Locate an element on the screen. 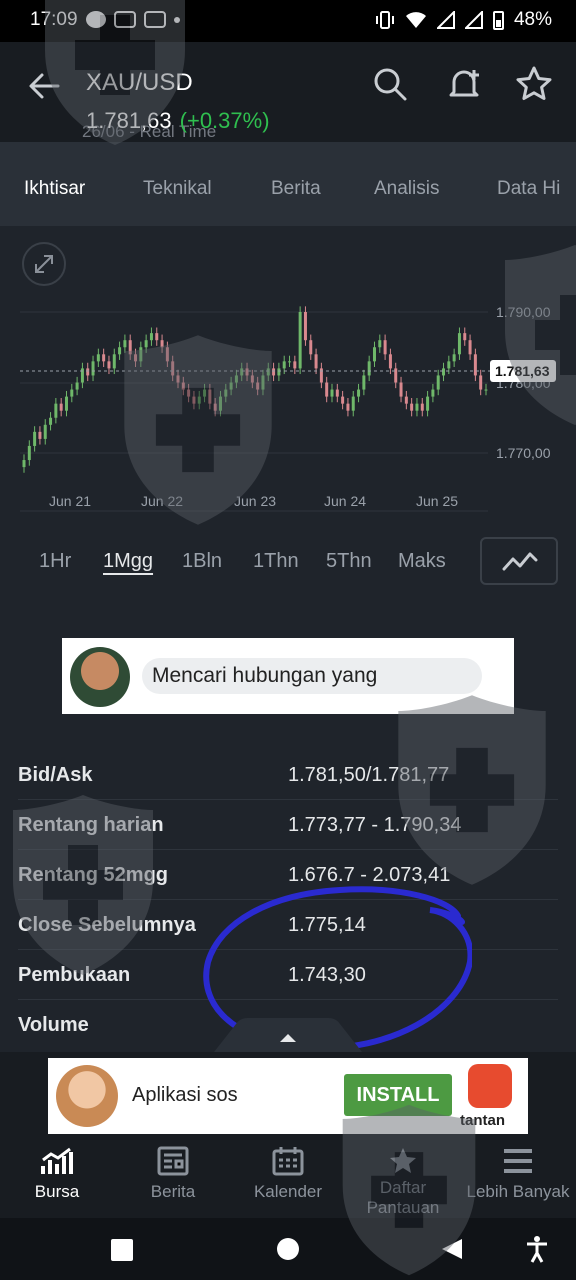 The height and width of the screenshot is (1280, 576). chart-type-button is located at coordinates (519, 561).